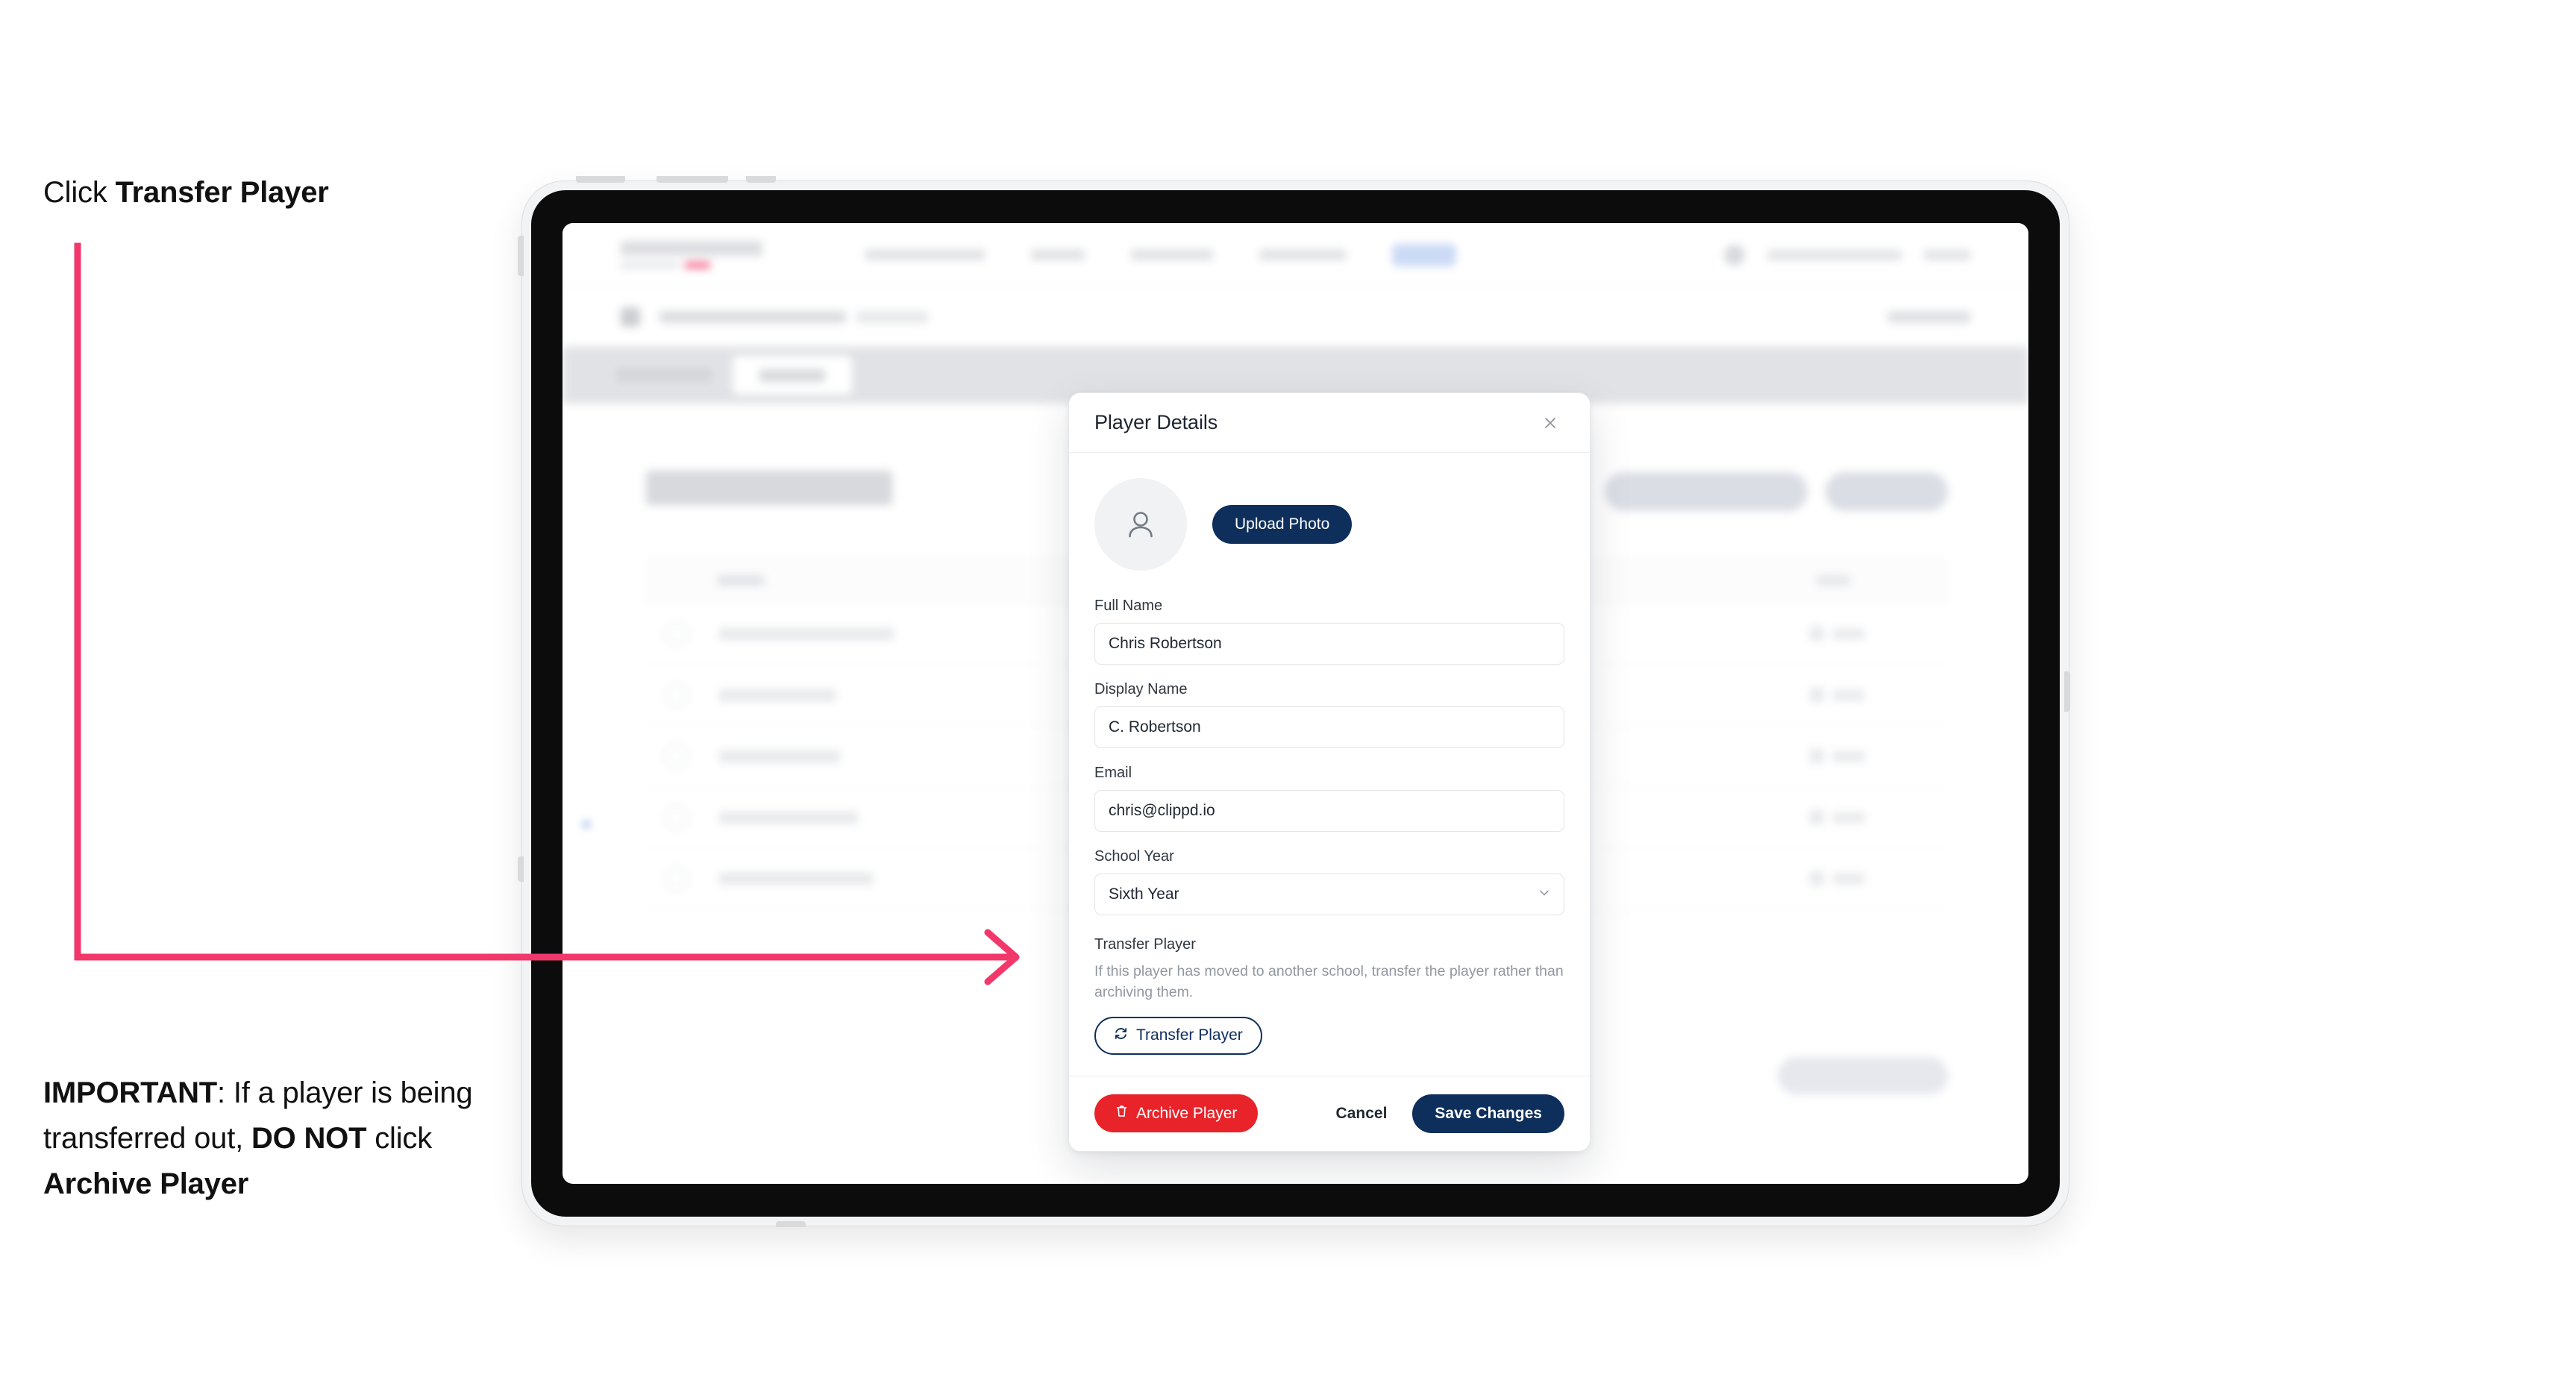 The image size is (2576, 1386). What do you see at coordinates (1329, 423) in the screenshot?
I see `modal-header: Player Details` at bounding box center [1329, 423].